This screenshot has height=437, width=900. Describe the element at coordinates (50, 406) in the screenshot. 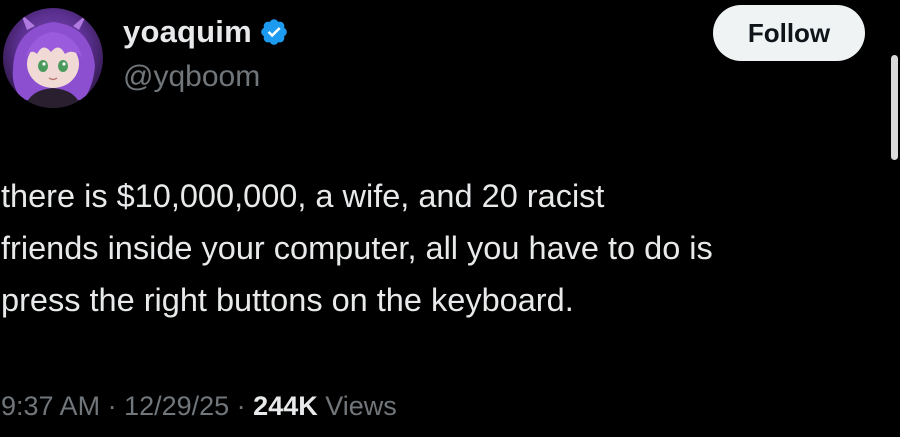

I see `tweet-time: 9:37 AM` at that location.